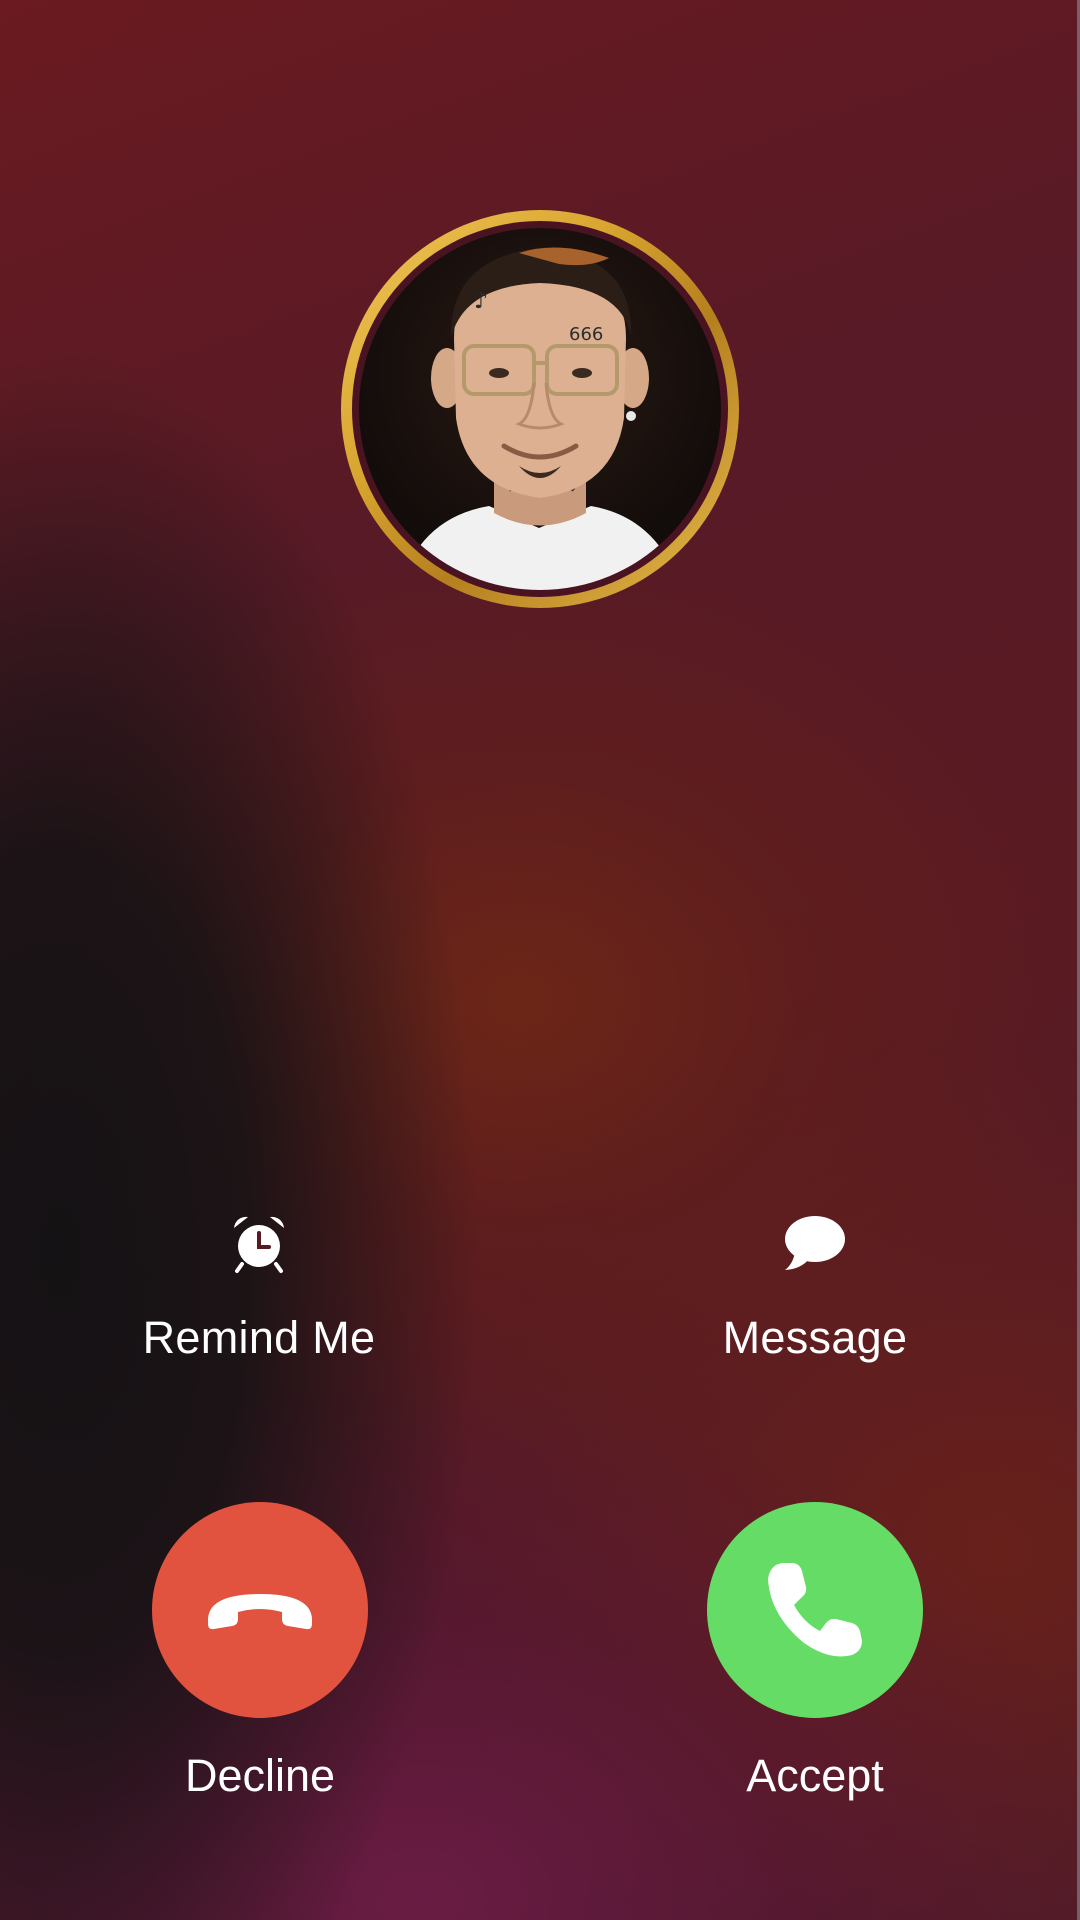  What do you see at coordinates (815, 1243) in the screenshot?
I see `speech-bubble-icon` at bounding box center [815, 1243].